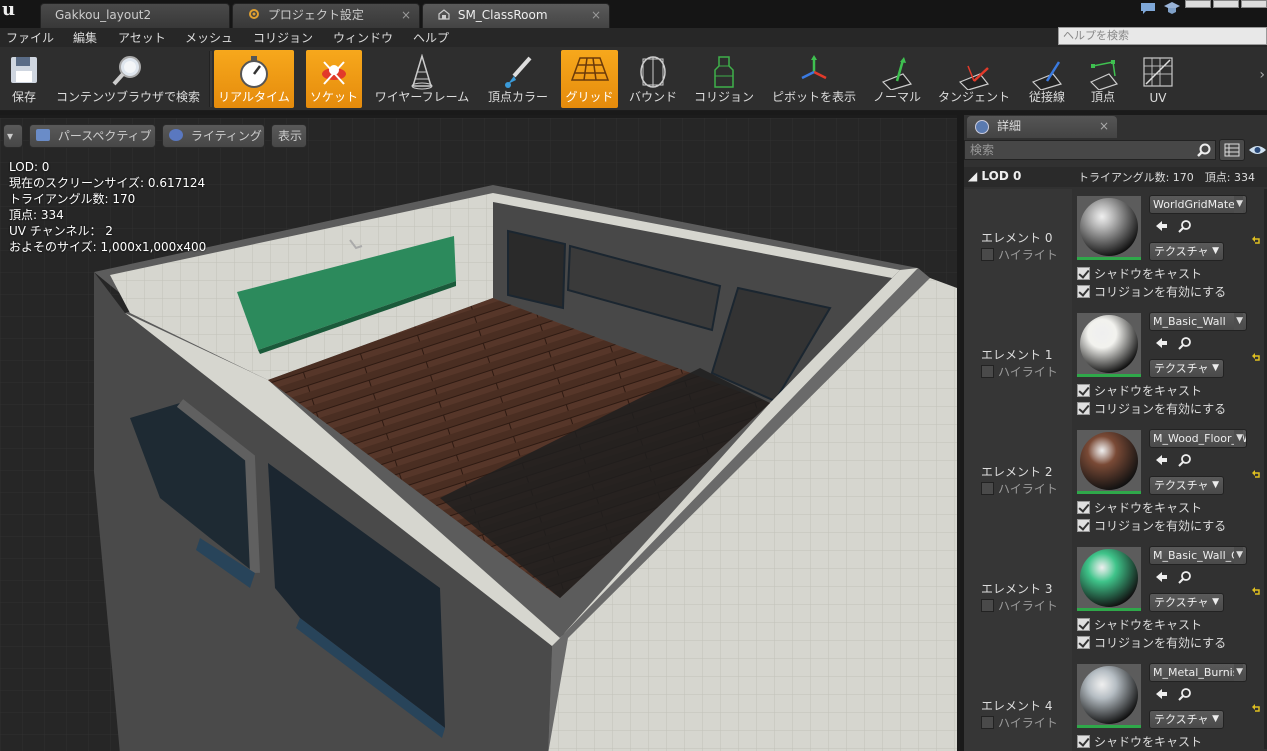  Describe the element at coordinates (1047, 79) in the screenshot. I see `binormals-toggle: 従接線` at that location.